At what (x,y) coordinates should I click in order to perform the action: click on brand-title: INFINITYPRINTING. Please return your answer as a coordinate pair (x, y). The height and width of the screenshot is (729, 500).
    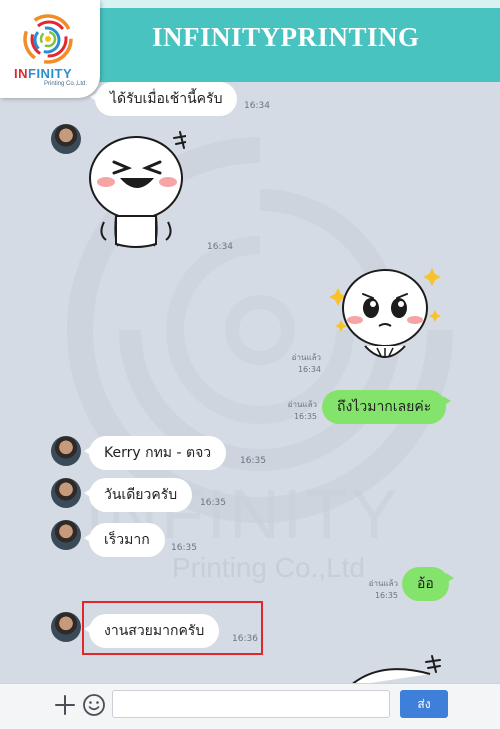
    Looking at the image, I should click on (286, 37).